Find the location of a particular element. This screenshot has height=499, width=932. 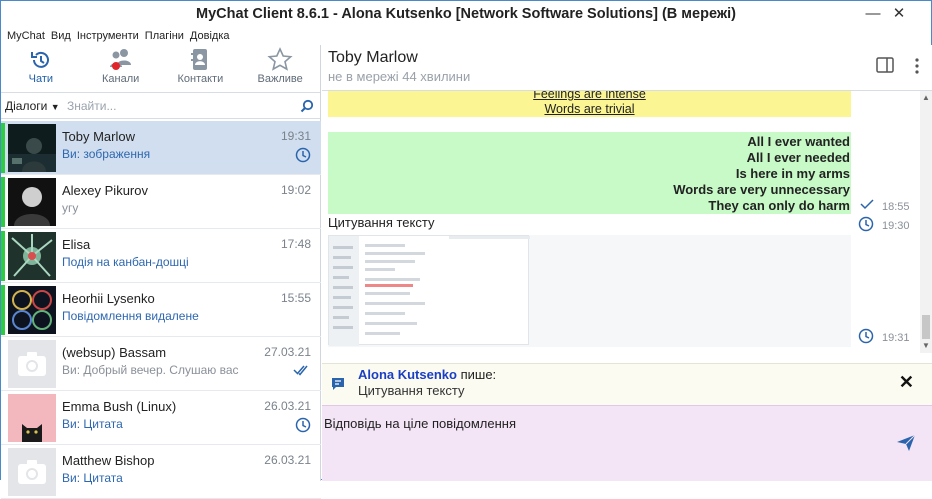

tab-label: Канали is located at coordinates (120, 79).